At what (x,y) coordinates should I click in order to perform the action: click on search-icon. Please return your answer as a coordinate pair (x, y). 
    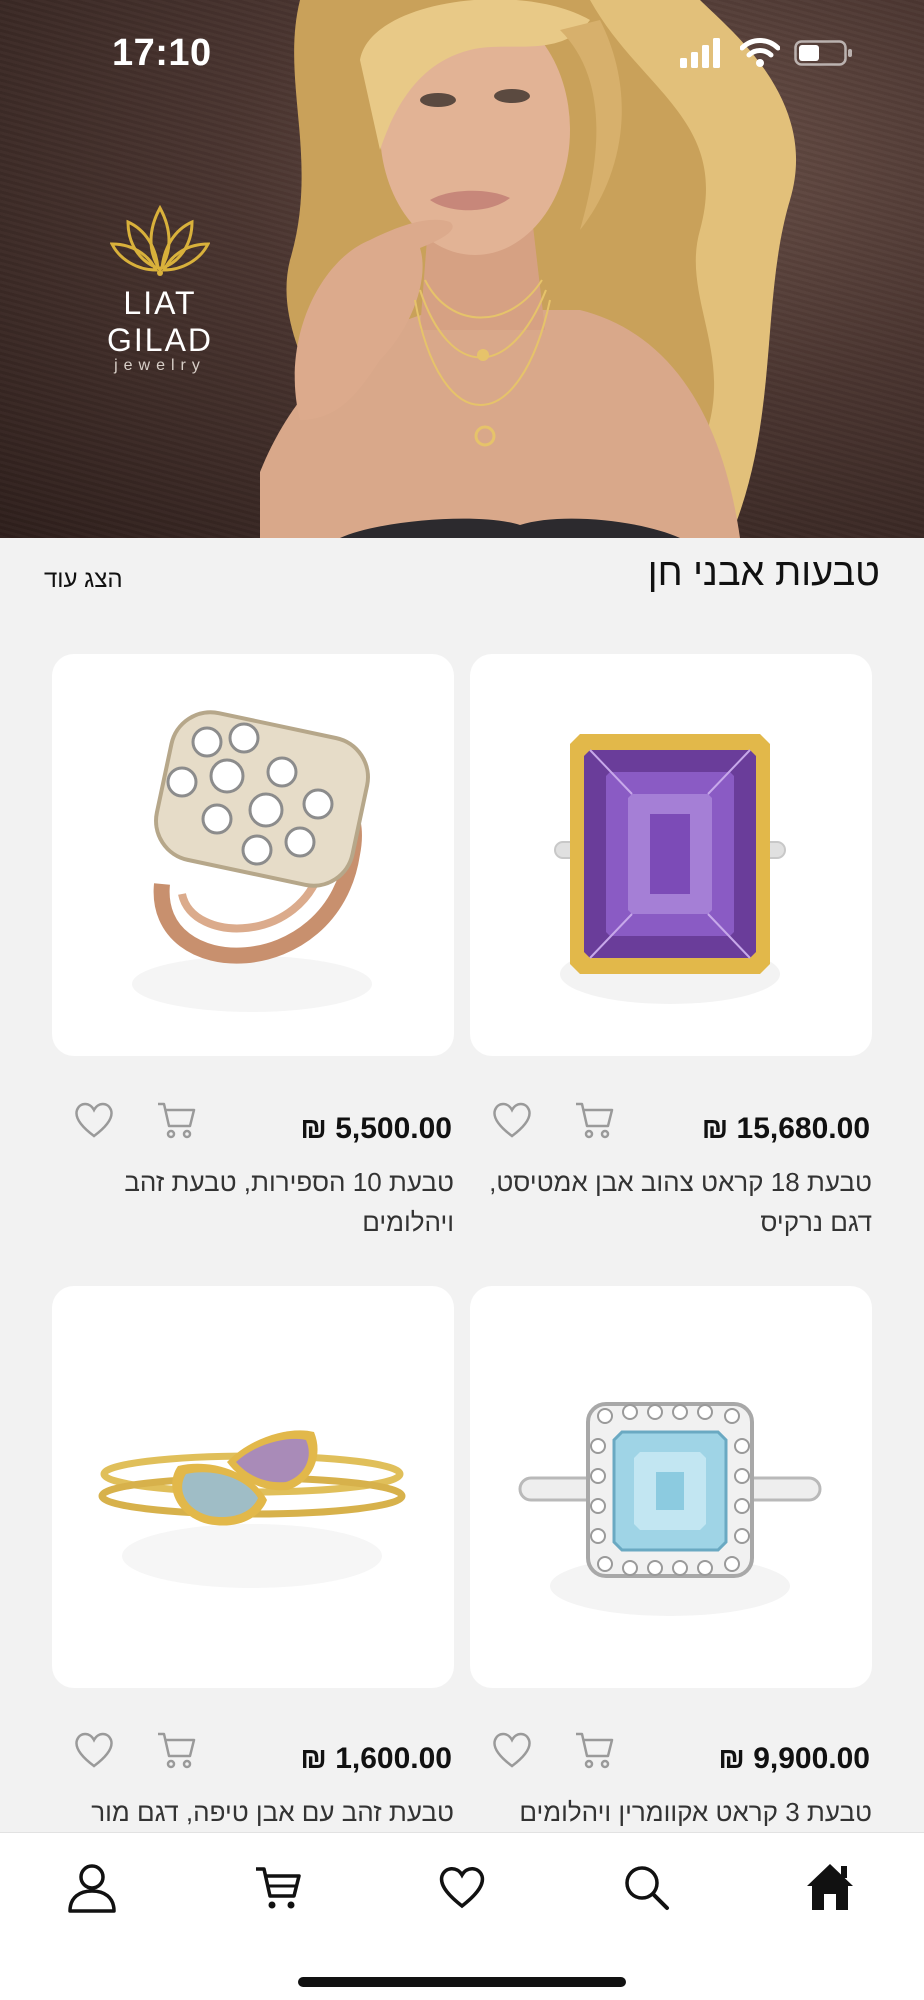
    Looking at the image, I should click on (647, 1888).